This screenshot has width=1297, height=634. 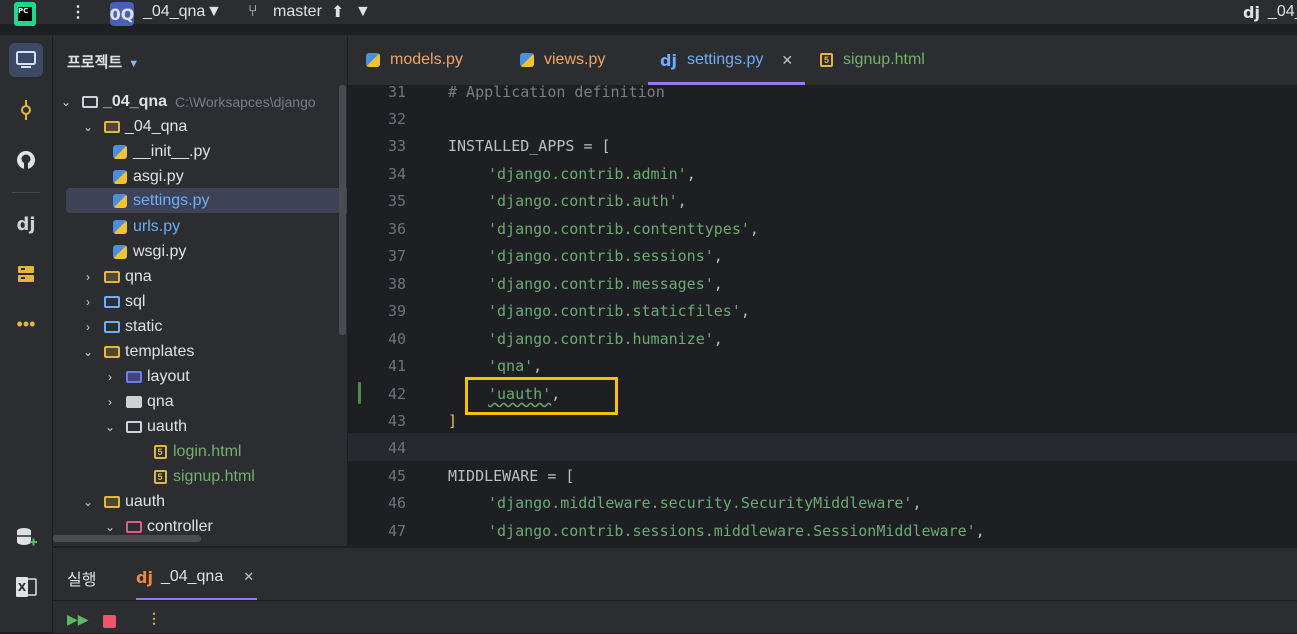 I want to click on pycharm-logo-icon: PC, so click(x=25, y=14).